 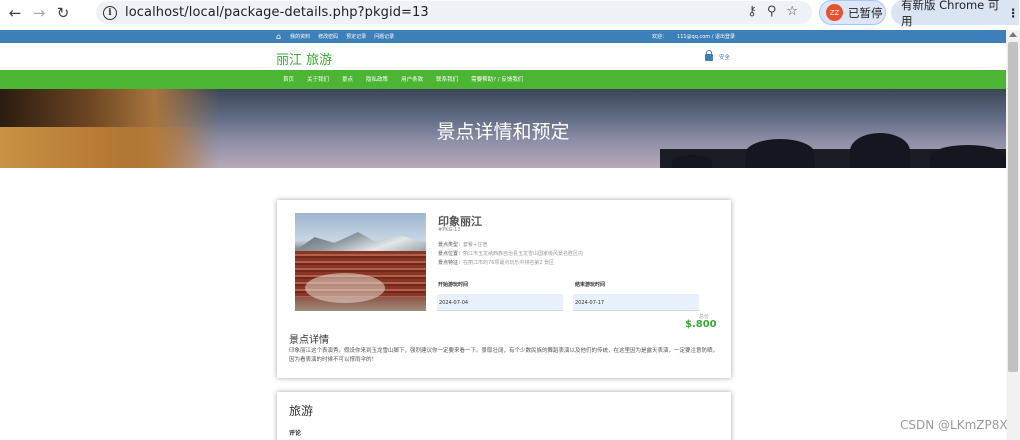 I want to click on package-price: $.800, so click(x=701, y=324).